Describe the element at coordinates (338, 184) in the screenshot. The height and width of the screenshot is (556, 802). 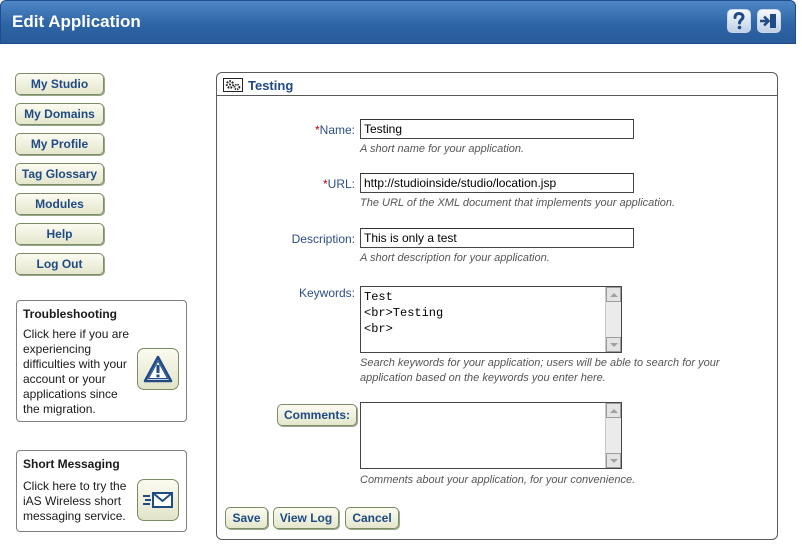
I see `url-label: *URL:` at that location.